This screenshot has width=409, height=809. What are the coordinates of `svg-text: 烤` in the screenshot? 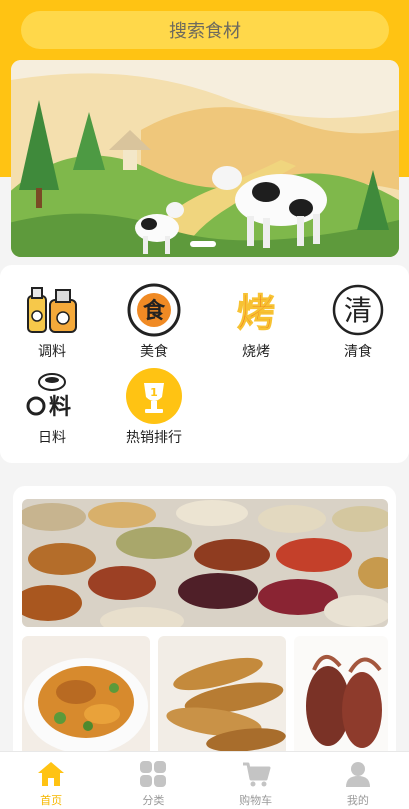 It's located at (256, 313).